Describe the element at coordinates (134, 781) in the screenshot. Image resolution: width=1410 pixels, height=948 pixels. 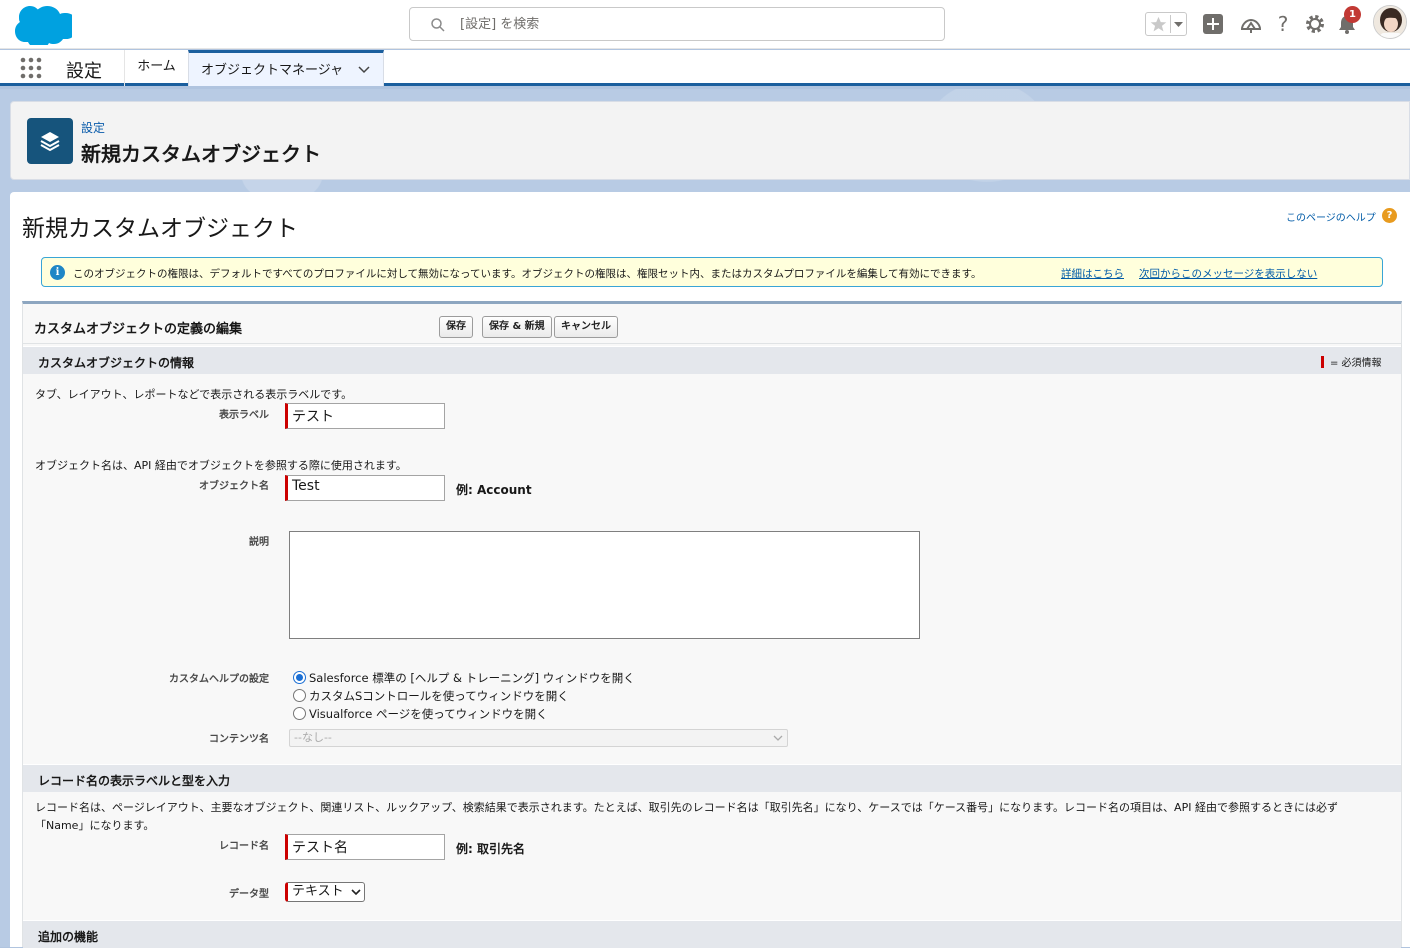
I see `section-title: レコード名の表示ラベルと型を入力` at that location.